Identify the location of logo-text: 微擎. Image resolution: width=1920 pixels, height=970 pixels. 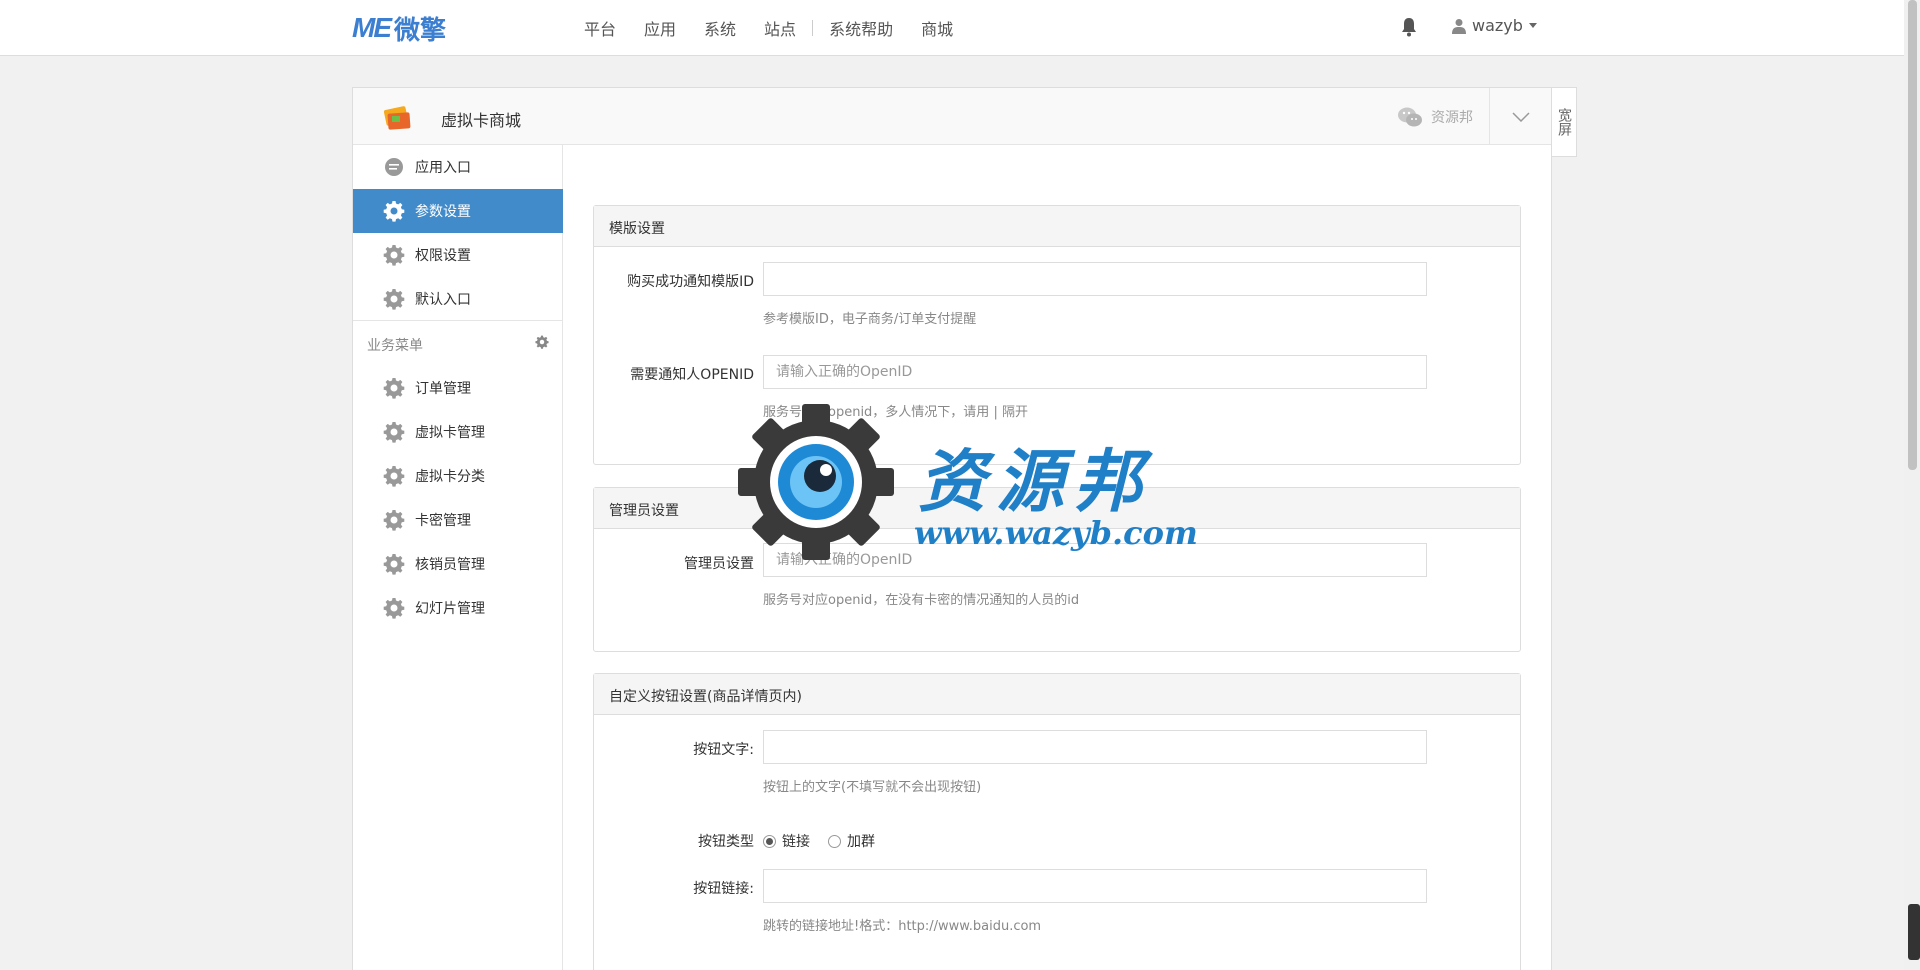
(420, 30).